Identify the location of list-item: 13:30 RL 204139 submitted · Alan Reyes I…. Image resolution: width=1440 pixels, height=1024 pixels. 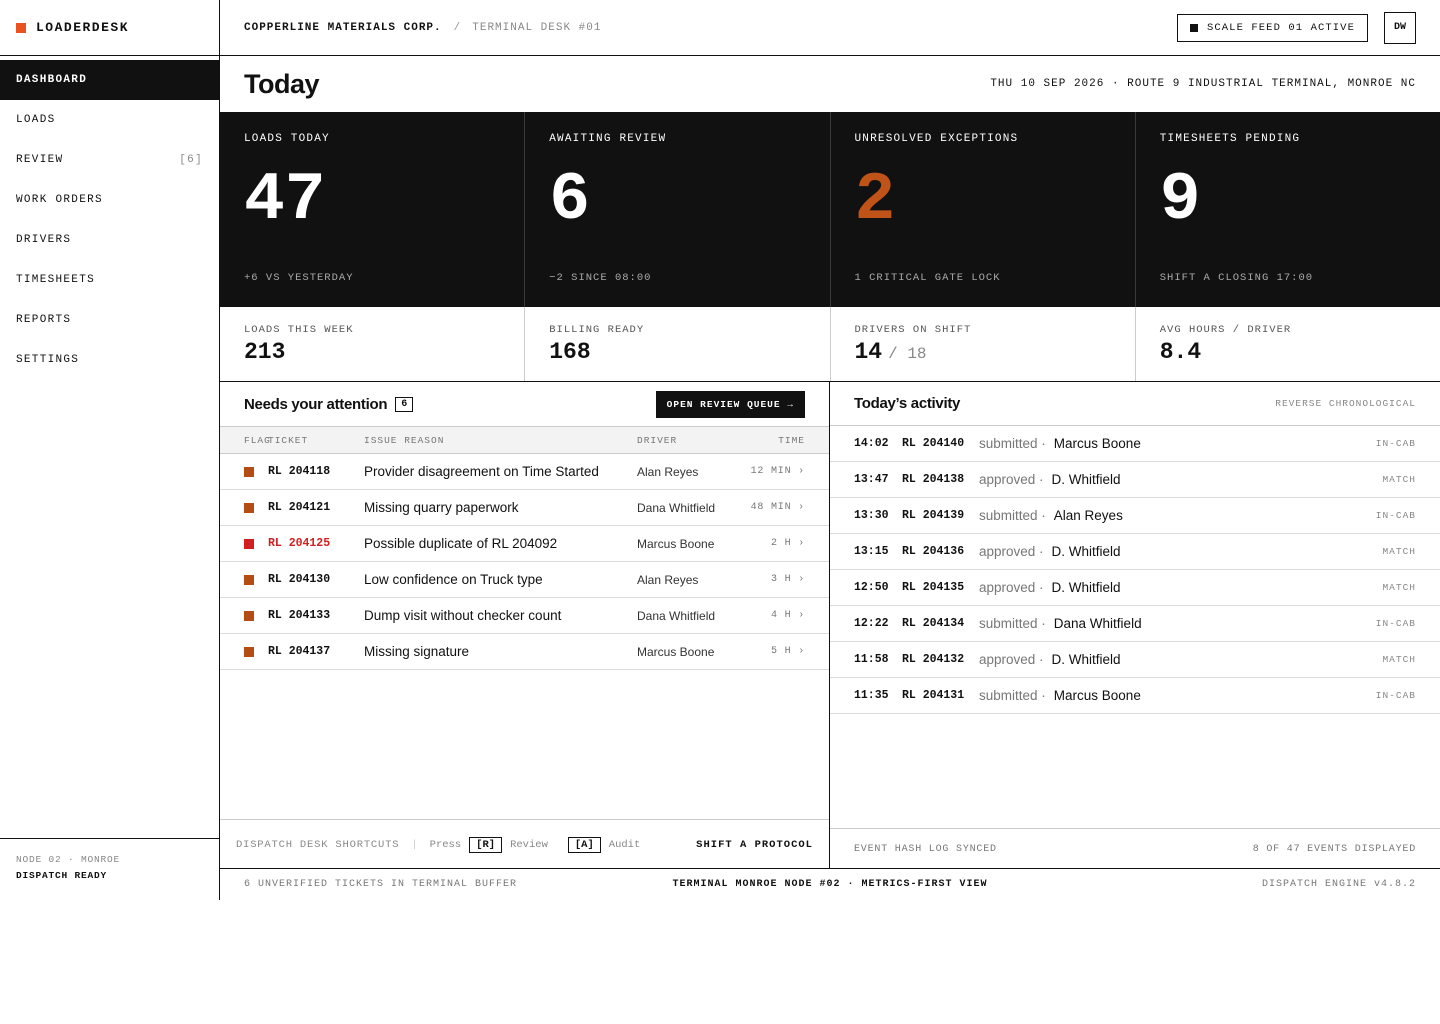
(1135, 516).